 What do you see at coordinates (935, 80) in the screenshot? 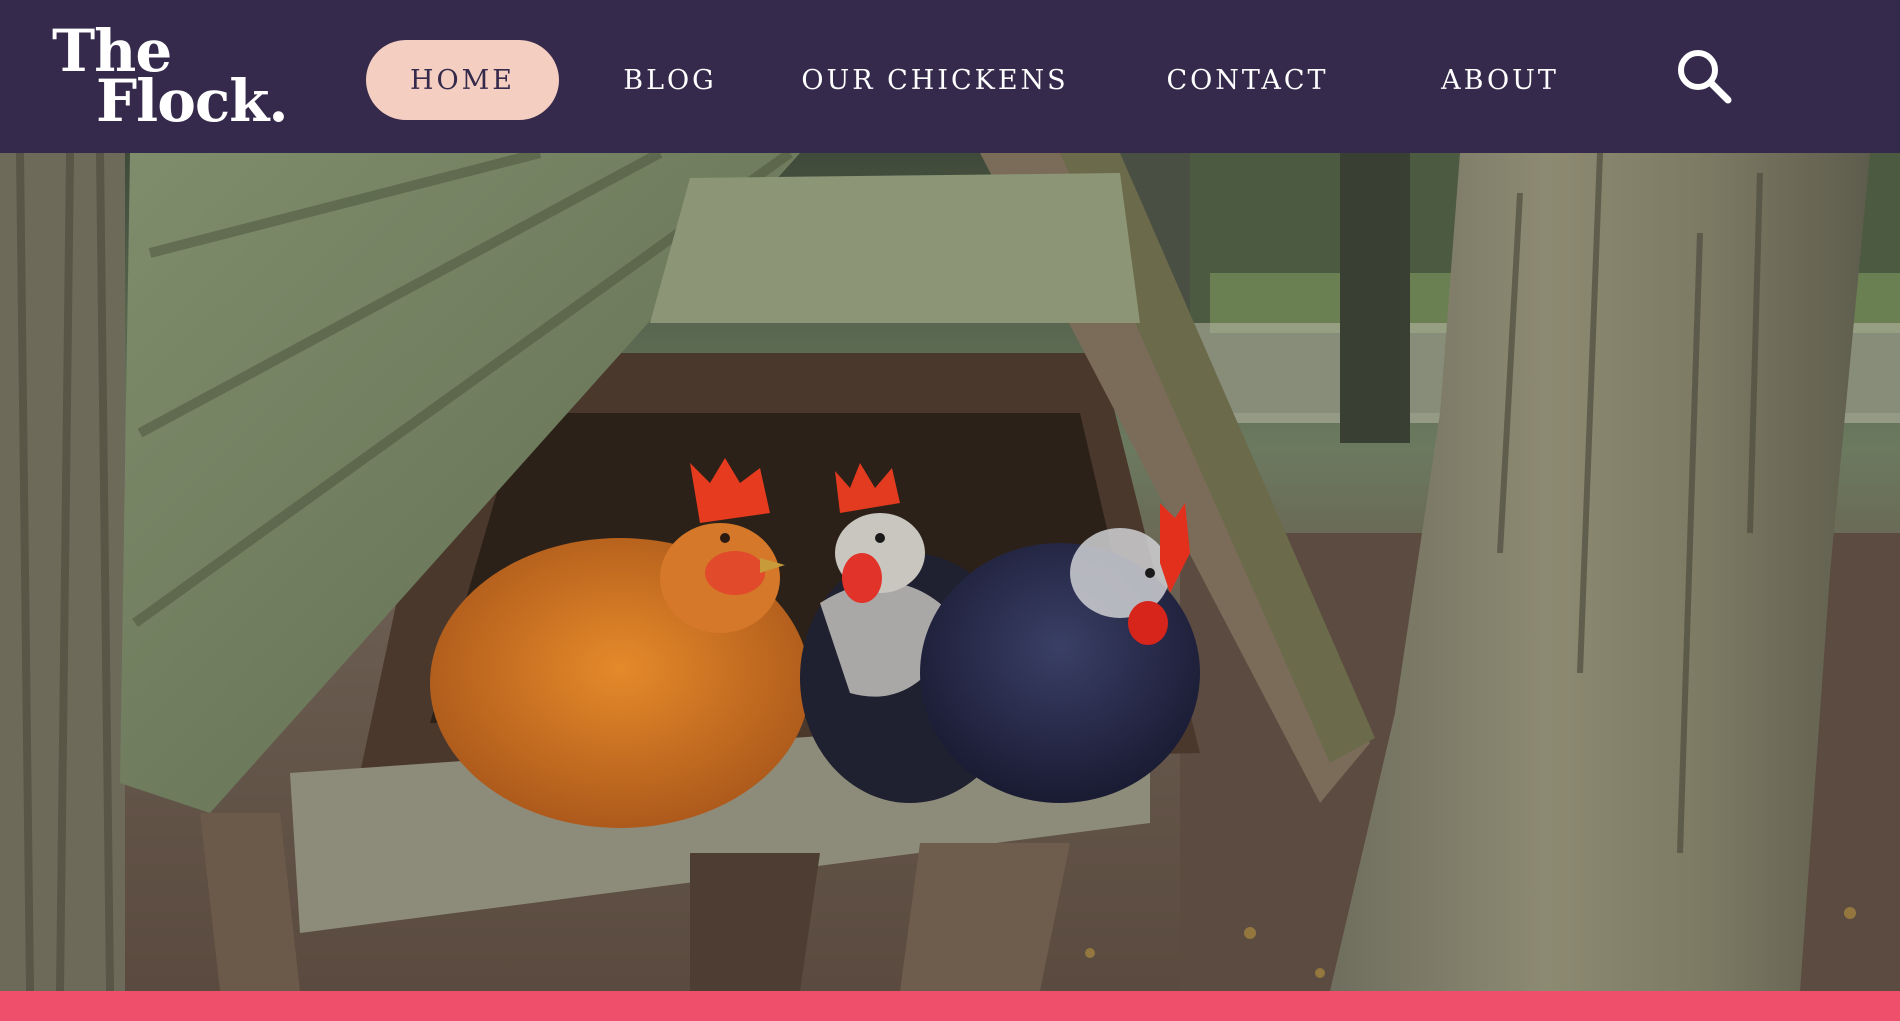
I see `nav-item-our-chickens: OUR CHICKENS` at bounding box center [935, 80].